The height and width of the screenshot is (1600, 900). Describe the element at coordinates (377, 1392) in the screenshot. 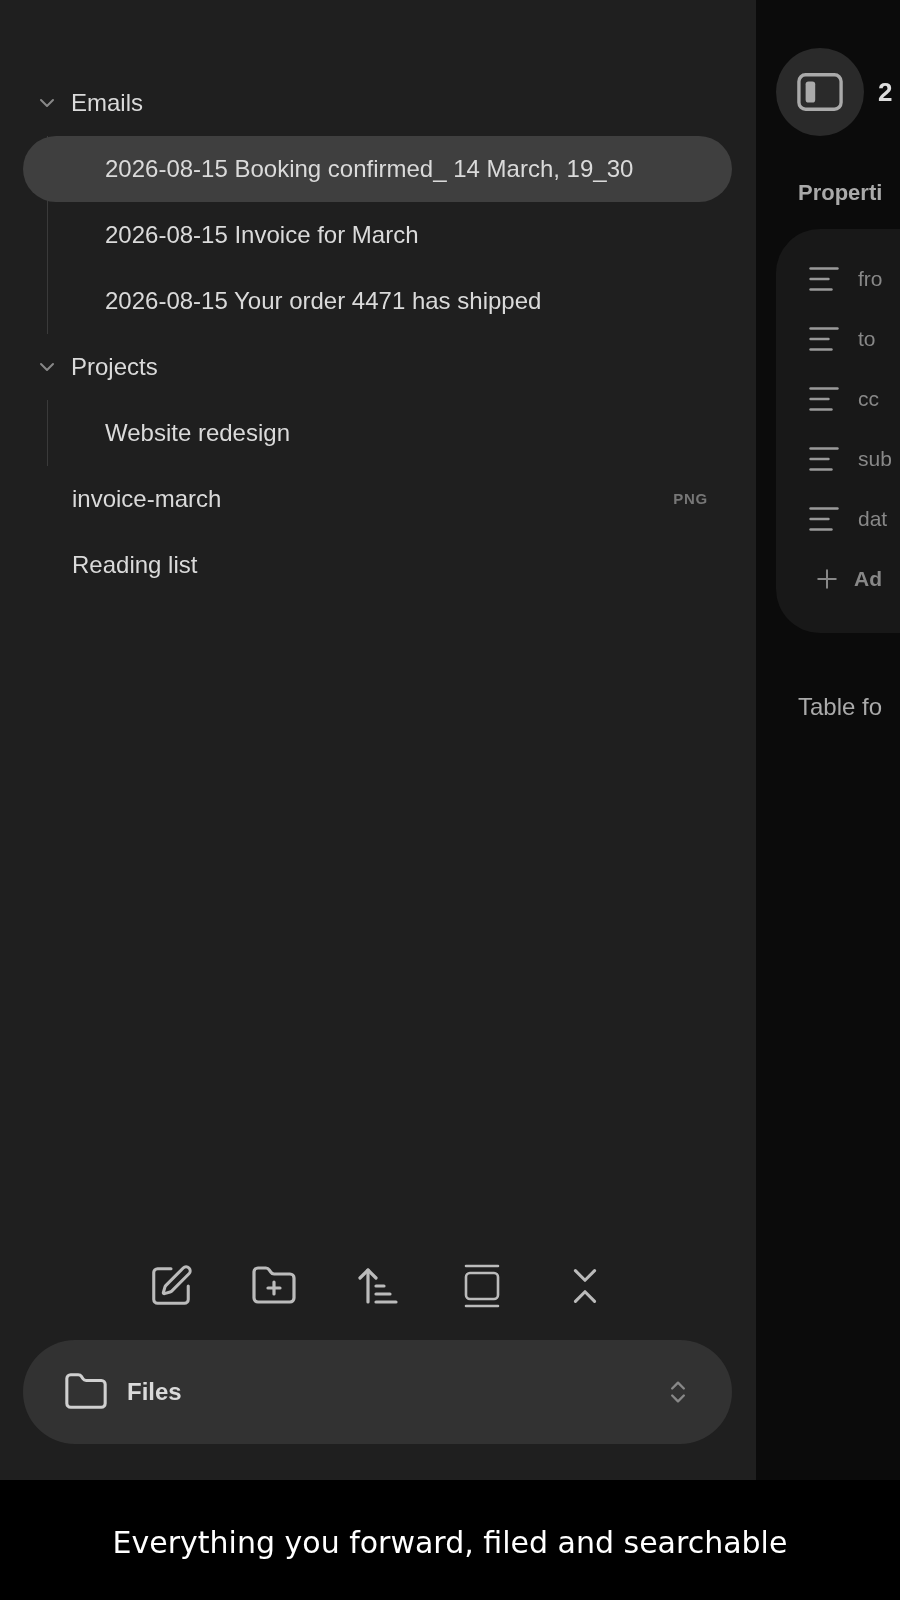

I see `files-view-switcher: Files` at that location.